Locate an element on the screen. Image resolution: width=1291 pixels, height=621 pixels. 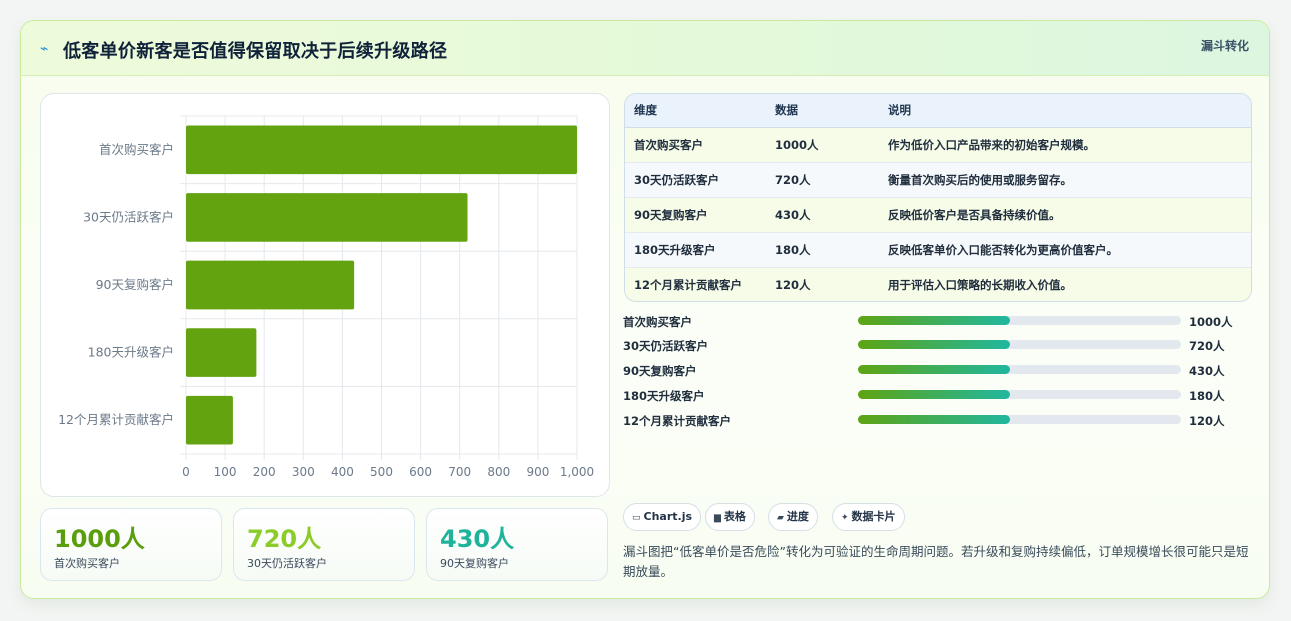
column-header: 维度 is located at coordinates (700, 111).